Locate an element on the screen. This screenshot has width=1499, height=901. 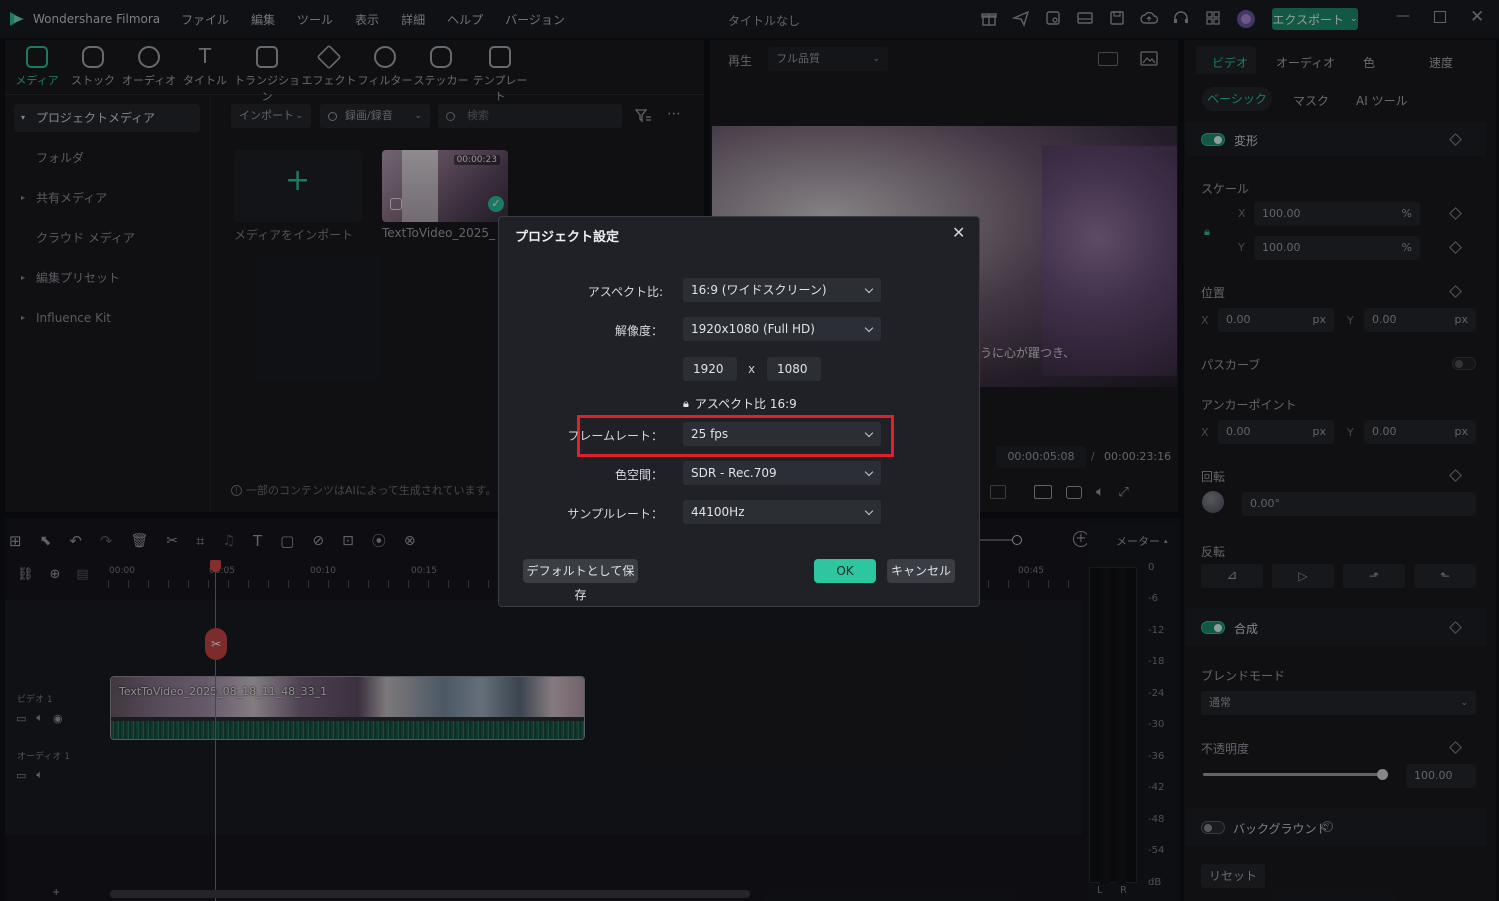
resolution-select: 1920x1080 (Full HD) is located at coordinates (782, 329).